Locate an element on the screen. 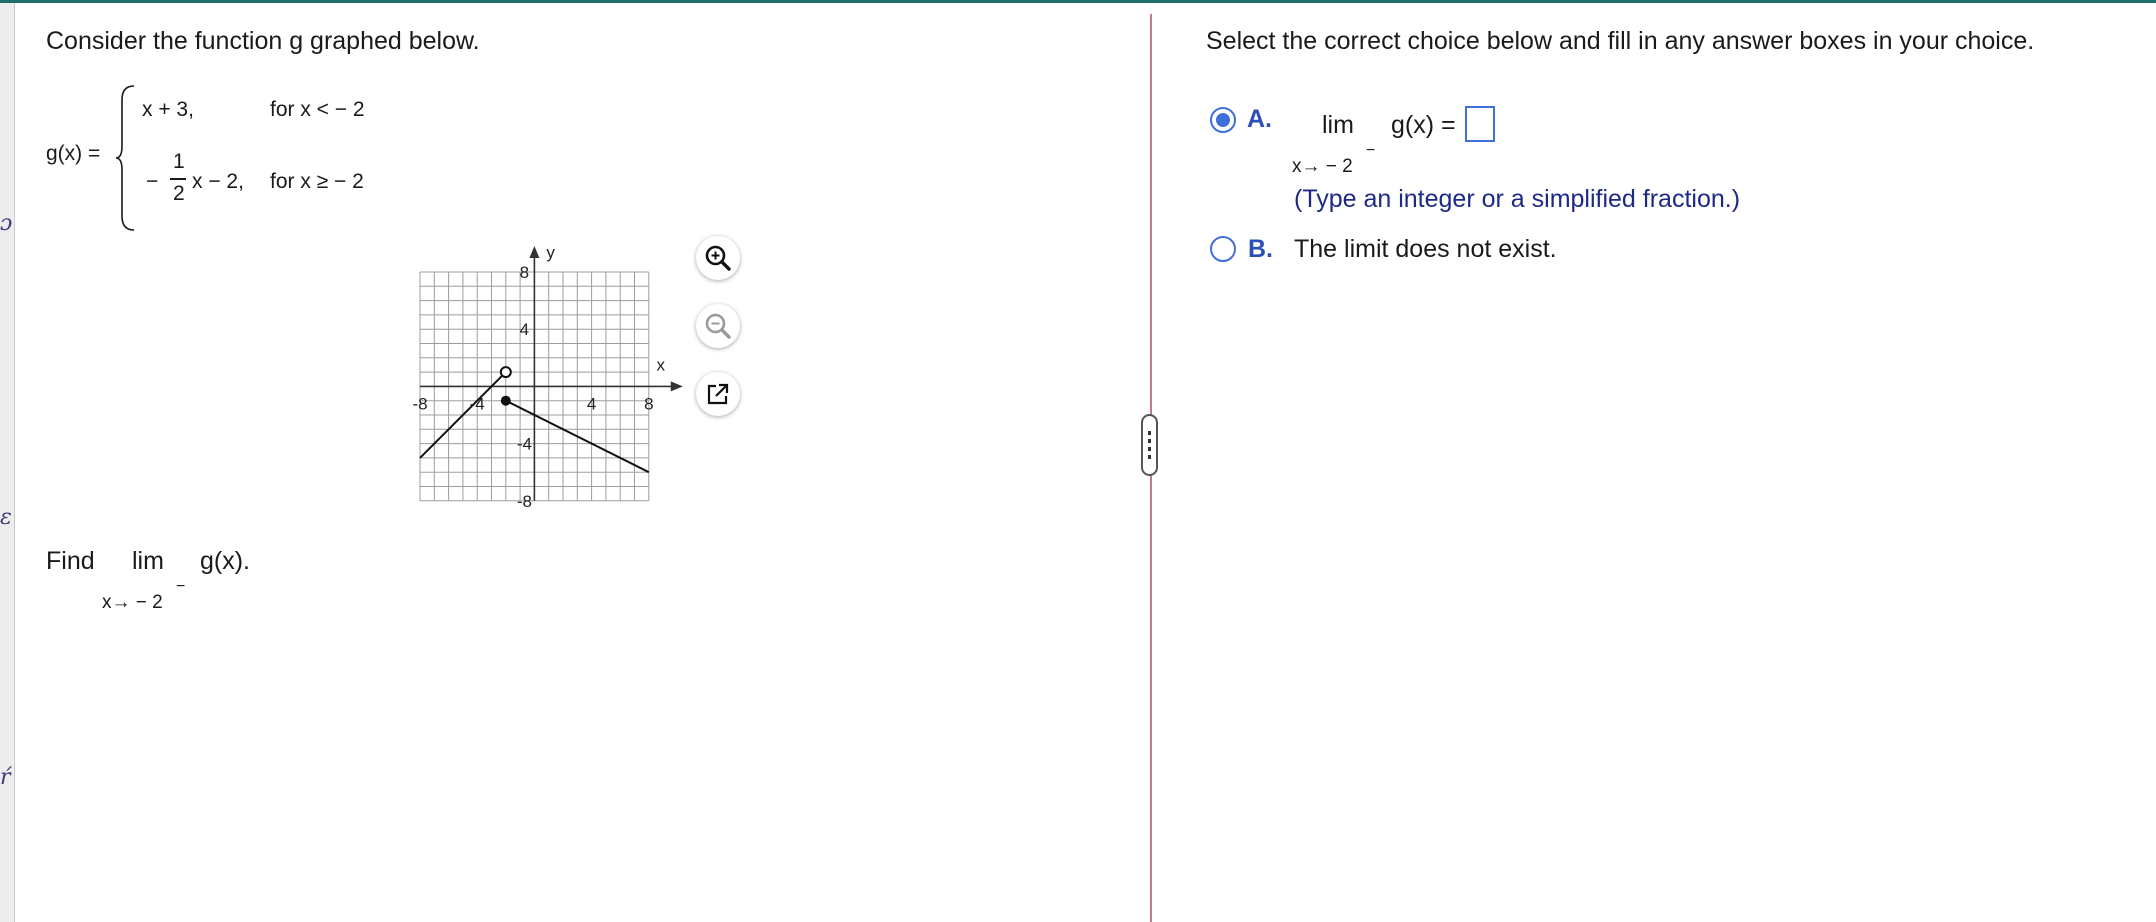 Image resolution: width=2156 pixels, height=922 pixels. zoom-in-icon is located at coordinates (718, 258).